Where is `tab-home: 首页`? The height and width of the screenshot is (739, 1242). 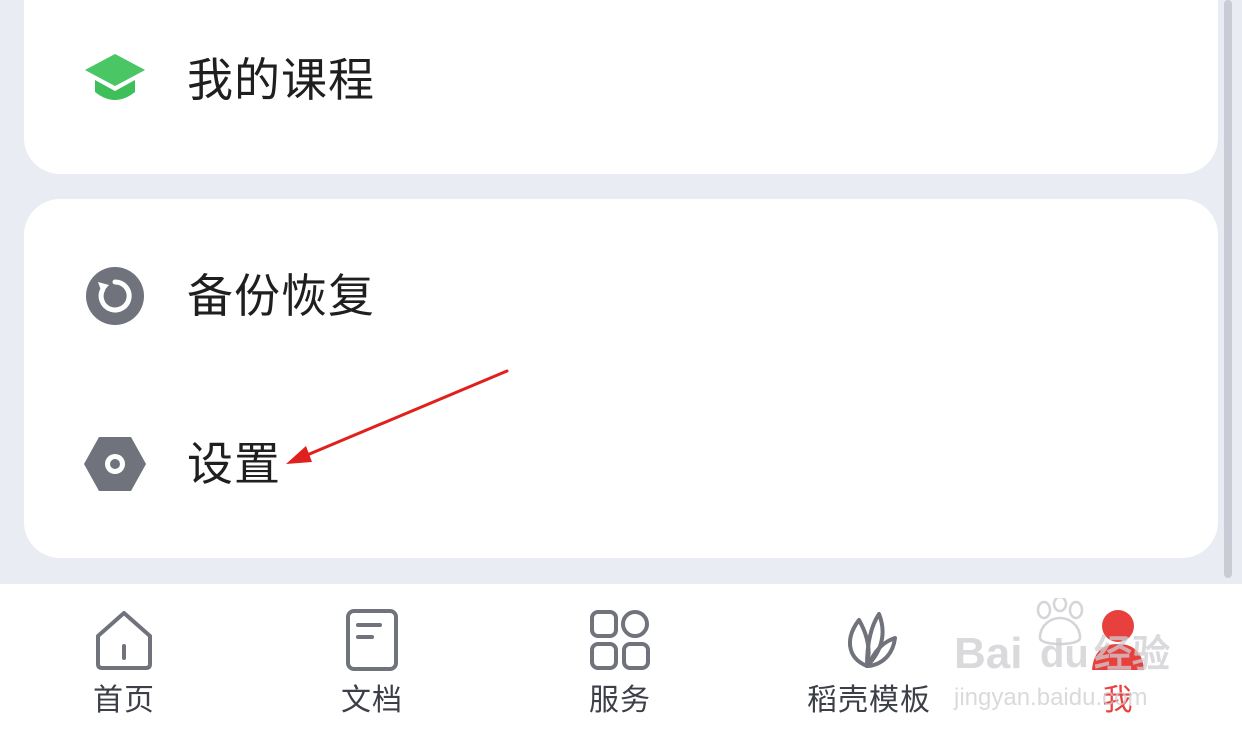
tab-home: 首页 is located at coordinates (124, 661).